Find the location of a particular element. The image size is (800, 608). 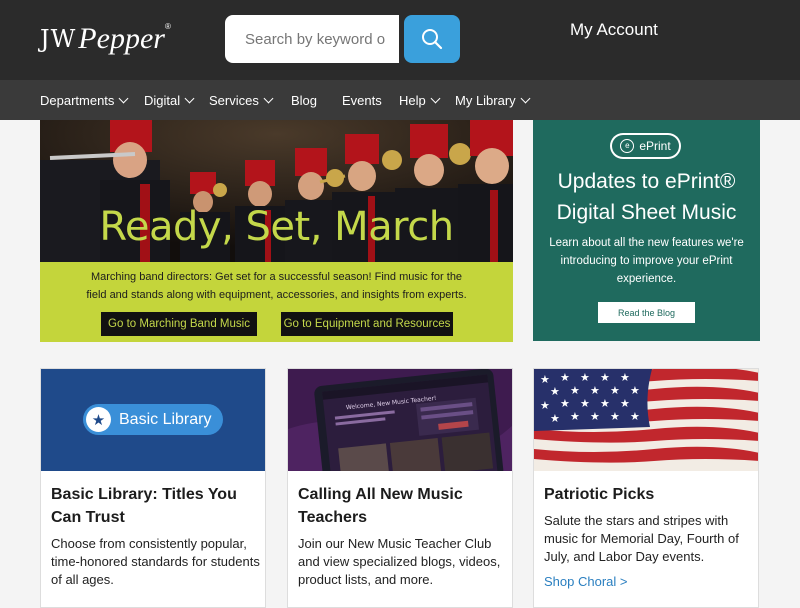

marching-band-music-button: Go to Marching Band Music is located at coordinates (179, 324).